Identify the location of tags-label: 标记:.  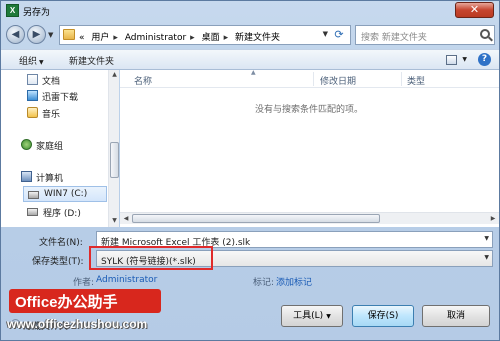
(264, 283).